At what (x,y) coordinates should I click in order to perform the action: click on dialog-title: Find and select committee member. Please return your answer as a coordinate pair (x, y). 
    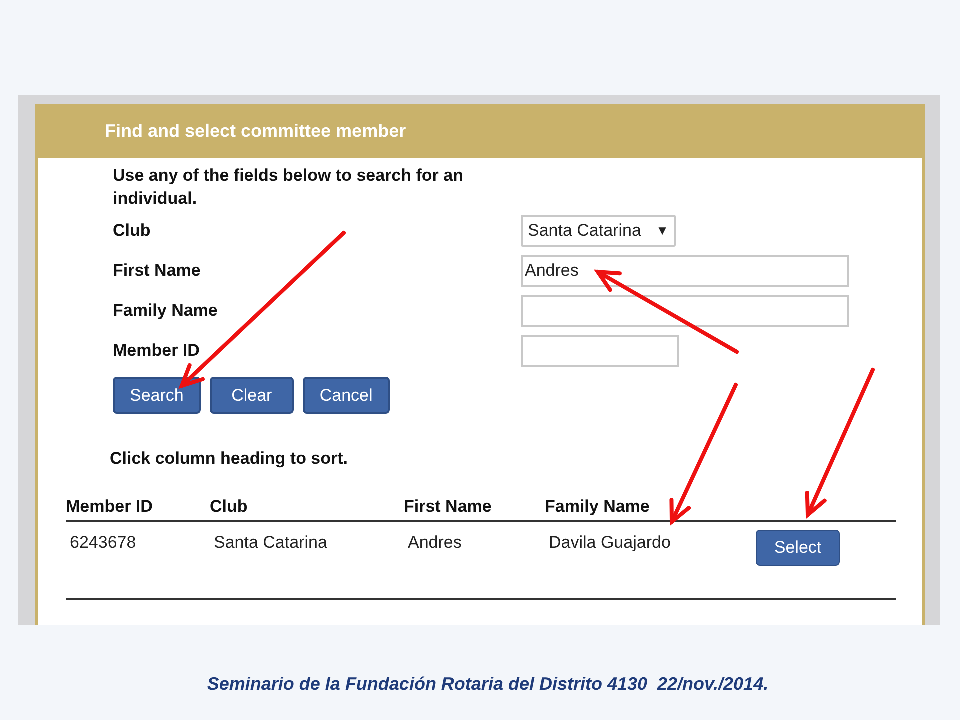
    Looking at the image, I should click on (480, 131).